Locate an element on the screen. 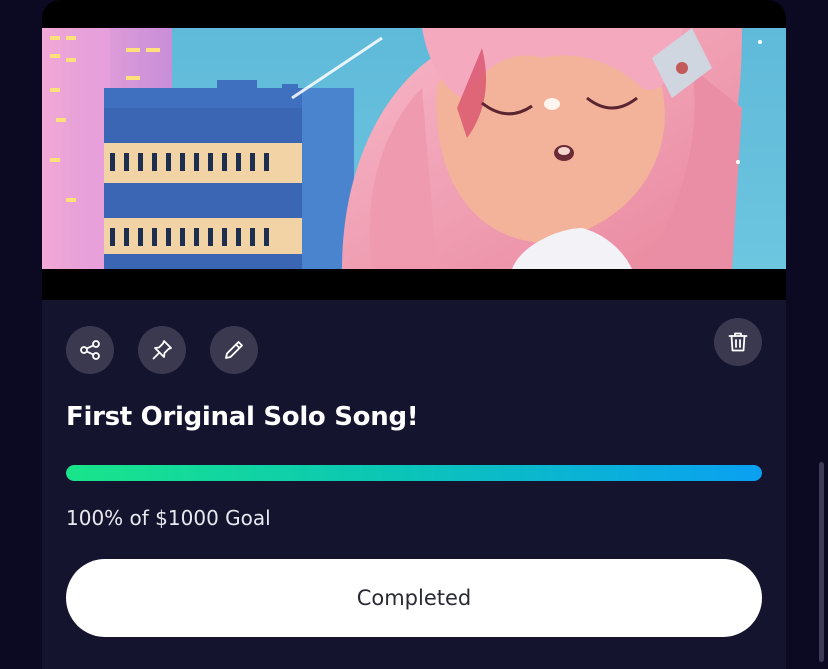 This screenshot has width=828, height=669. pencil-icon is located at coordinates (234, 350).